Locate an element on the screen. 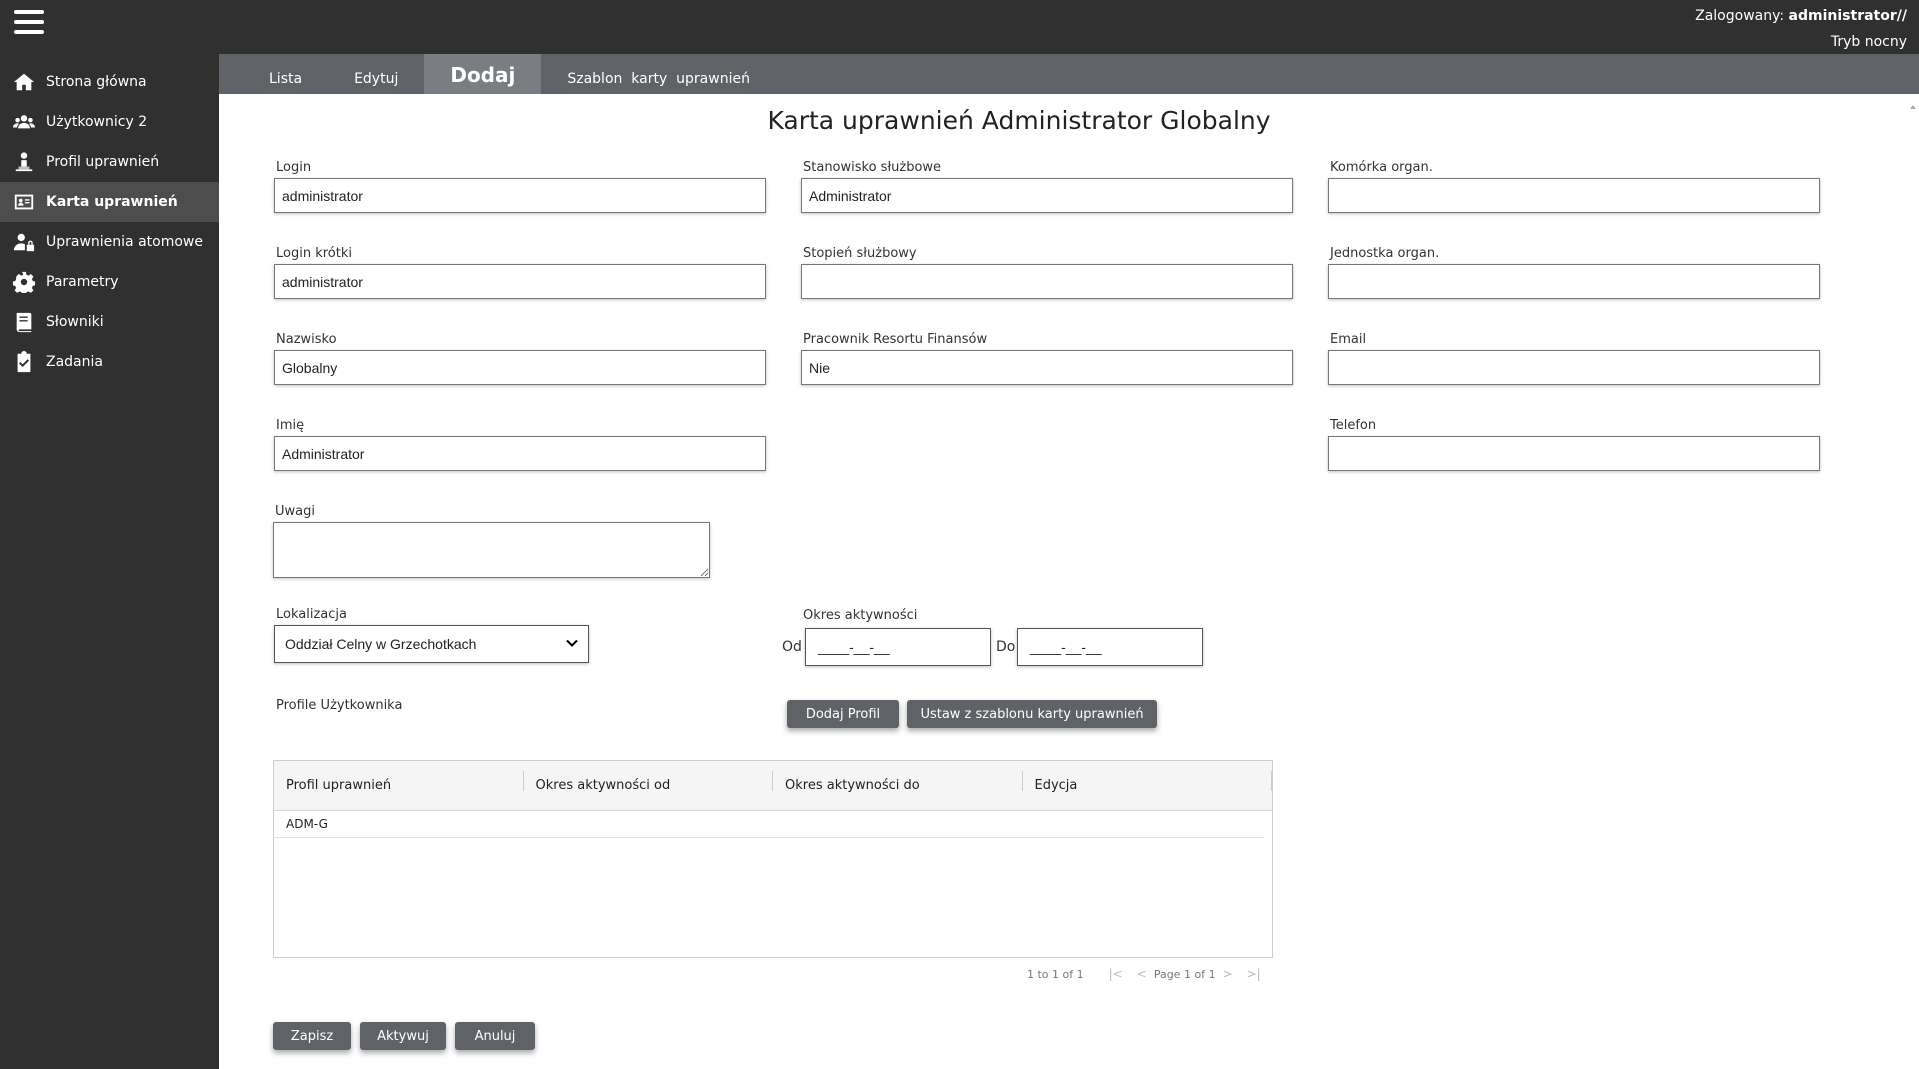 The height and width of the screenshot is (1069, 1919). logged-label: Zalogowany: is located at coordinates (1740, 16).